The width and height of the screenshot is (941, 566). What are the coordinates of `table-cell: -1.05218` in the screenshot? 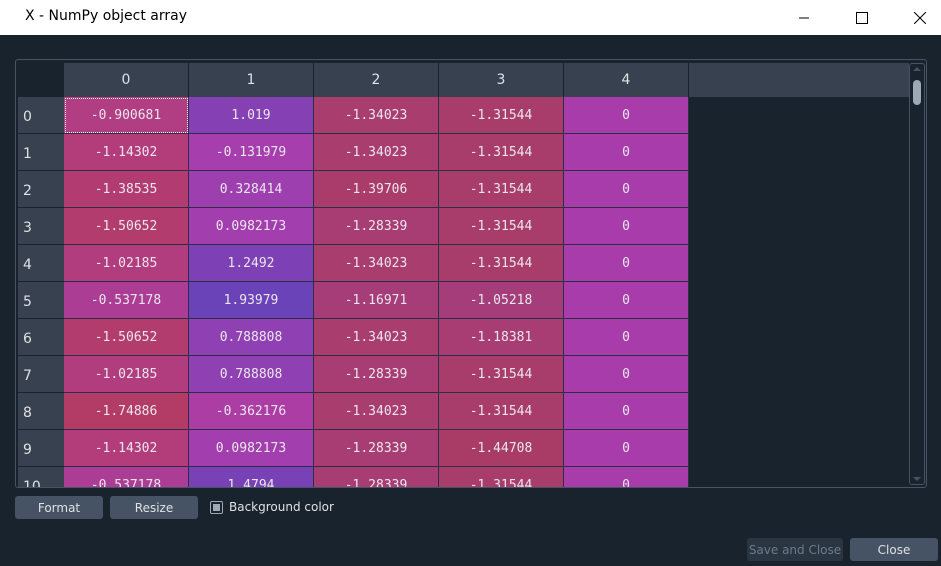 It's located at (501, 300).